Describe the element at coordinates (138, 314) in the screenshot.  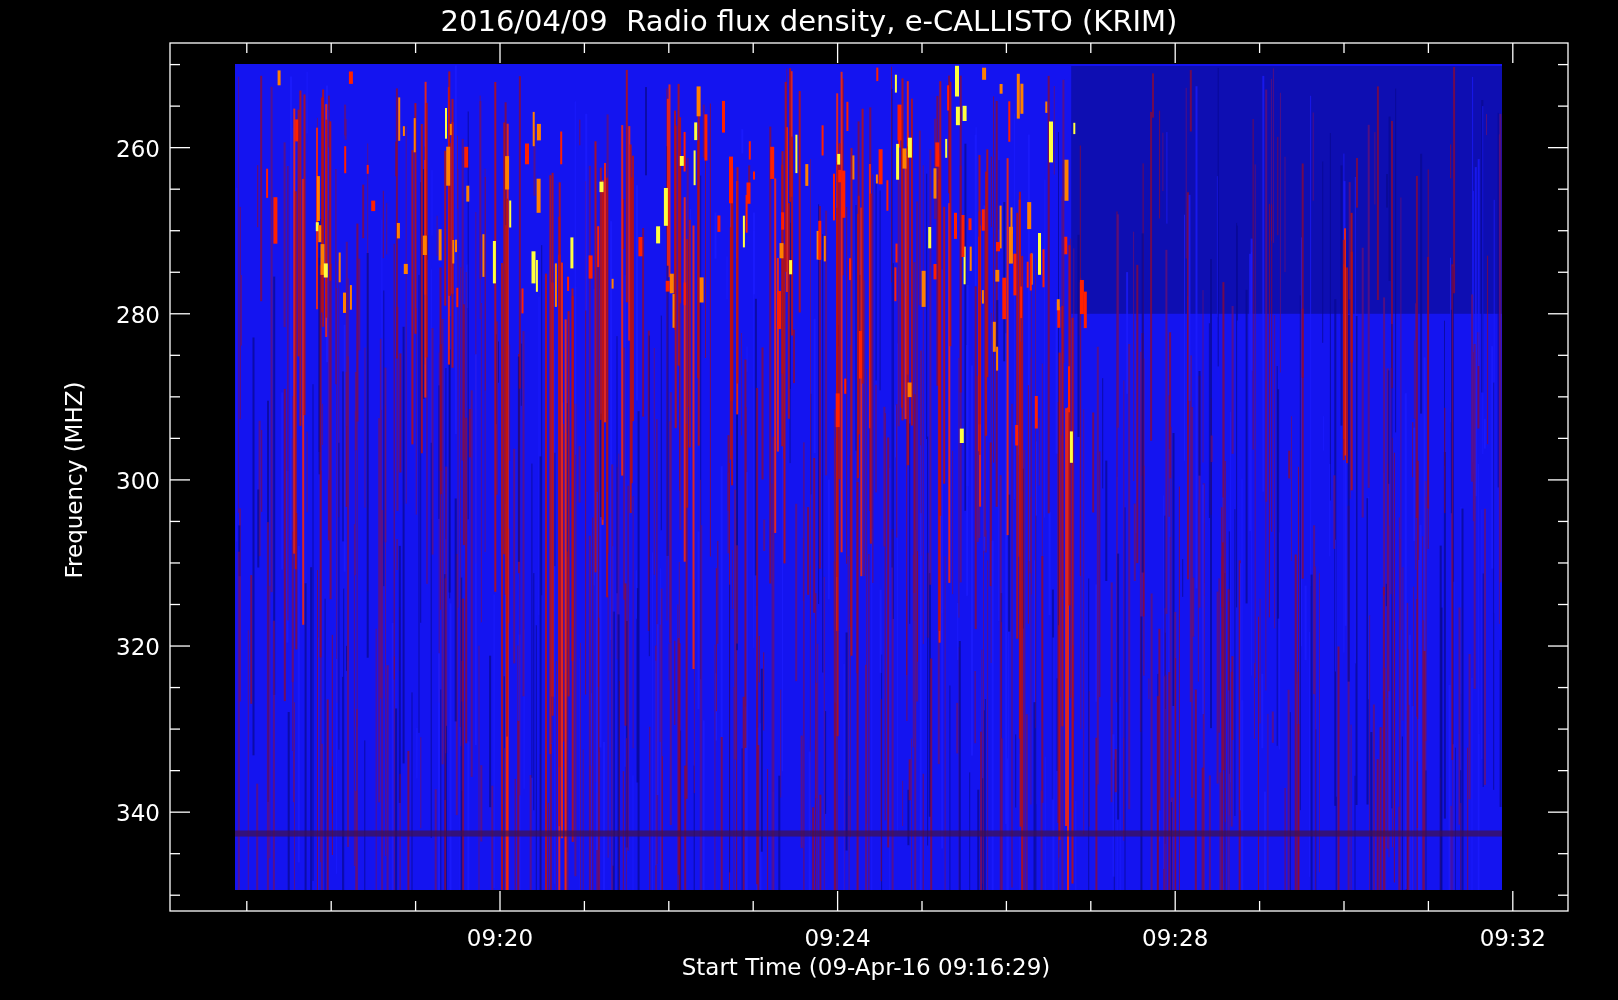
I see `y-tick-label: 280` at that location.